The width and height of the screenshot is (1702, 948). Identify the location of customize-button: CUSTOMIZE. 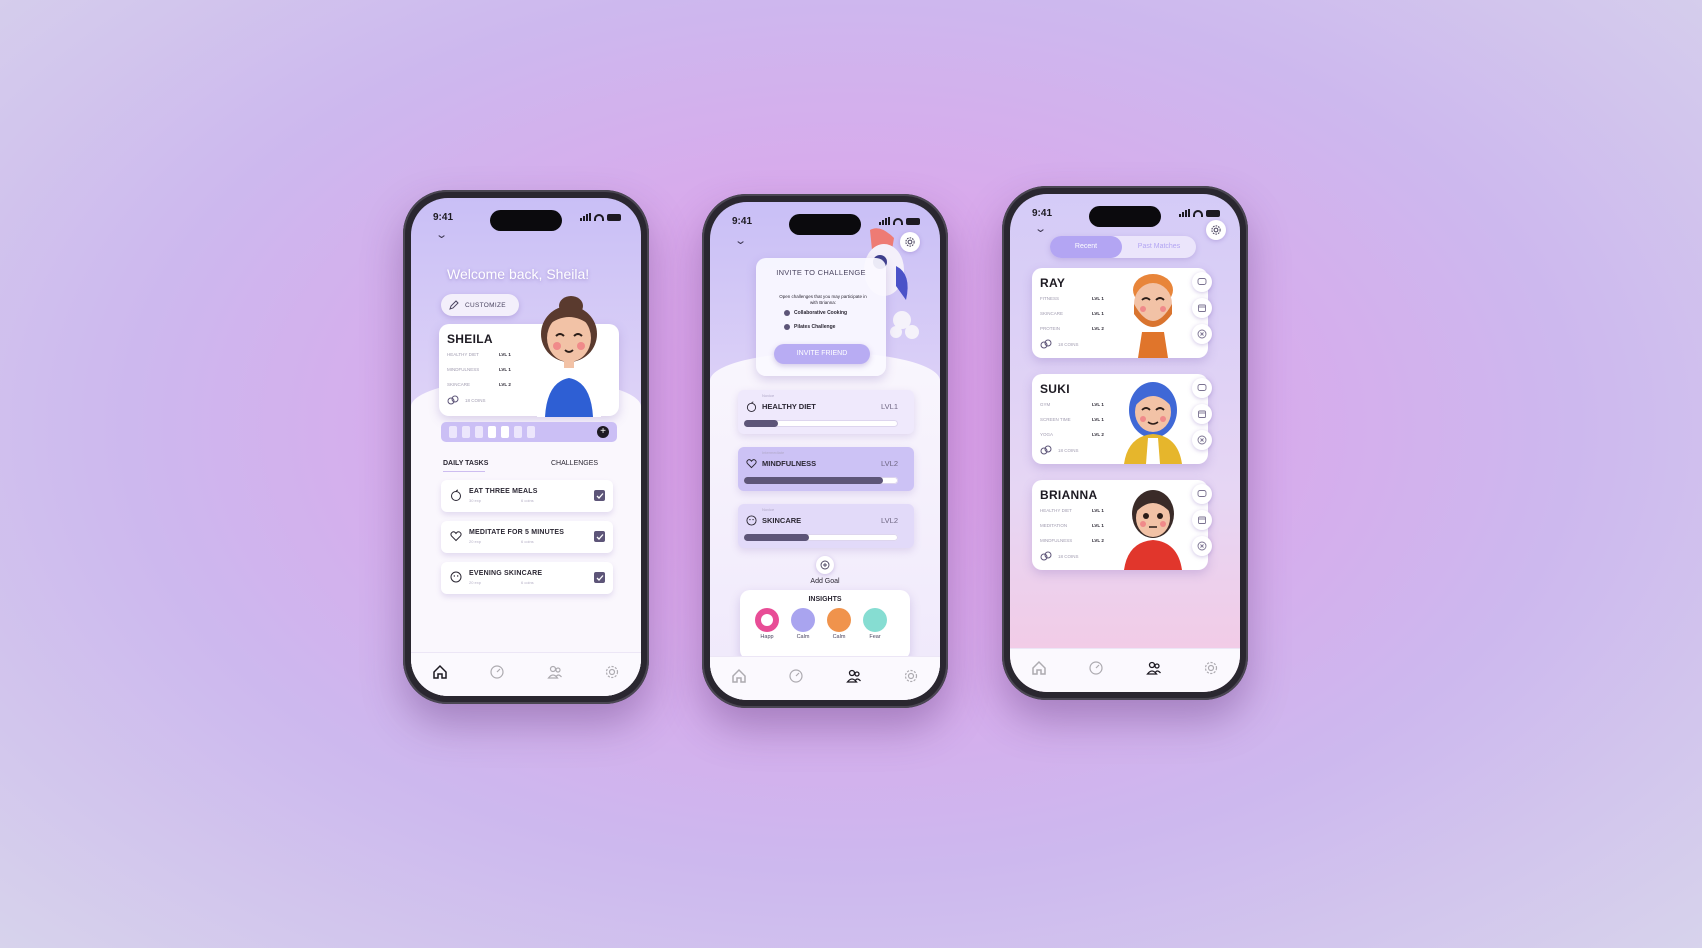
(480, 305).